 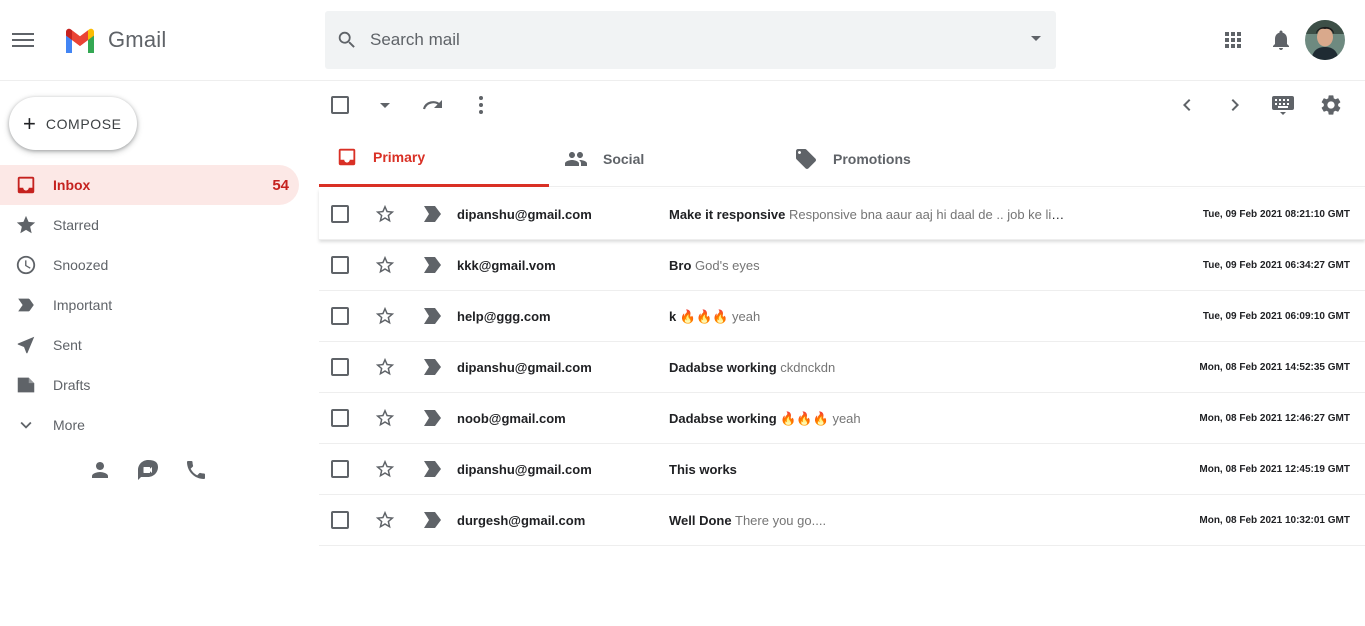 I want to click on search-bar, so click(x=690, y=40).